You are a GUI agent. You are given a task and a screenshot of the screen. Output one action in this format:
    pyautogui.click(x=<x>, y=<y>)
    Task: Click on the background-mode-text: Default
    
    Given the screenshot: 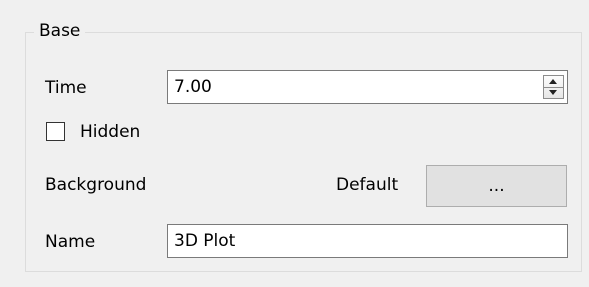 What is the action you would take?
    pyautogui.click(x=367, y=185)
    